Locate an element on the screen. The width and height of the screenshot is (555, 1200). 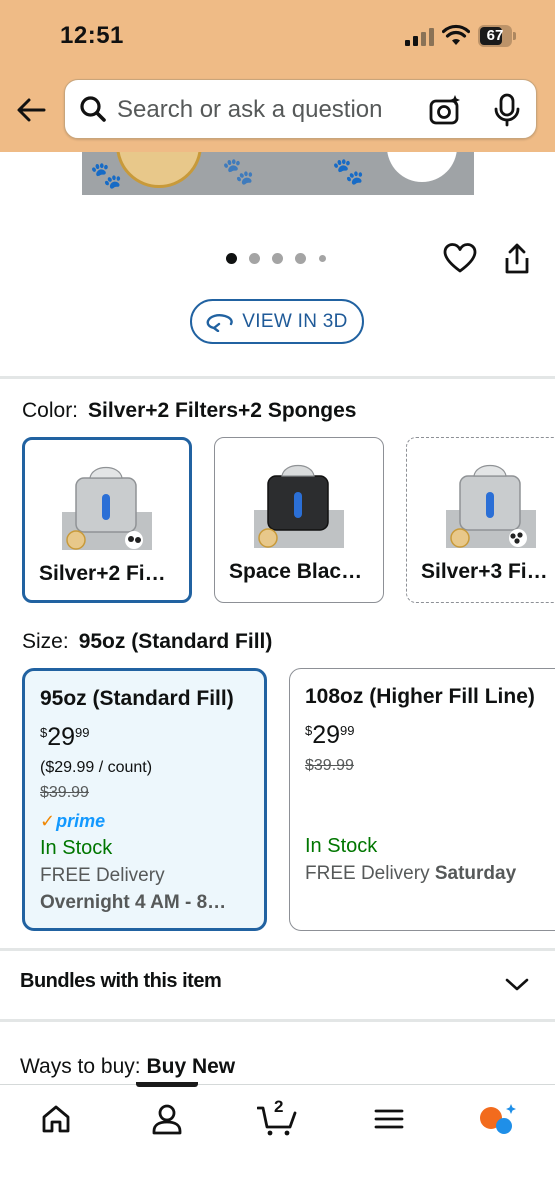
size-option-title: 95oz (Standard Fill) is located at coordinates (137, 698).